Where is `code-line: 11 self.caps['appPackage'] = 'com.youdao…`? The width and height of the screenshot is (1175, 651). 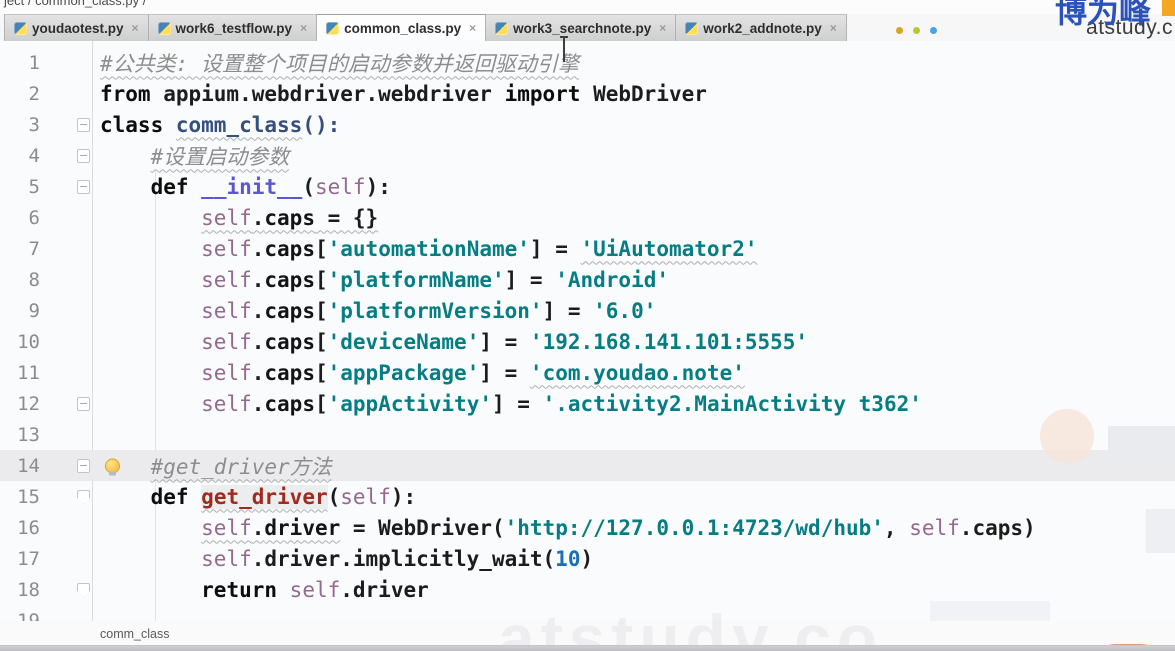 code-line: 11 self.caps['appPackage'] = 'com.youdao… is located at coordinates (587, 372).